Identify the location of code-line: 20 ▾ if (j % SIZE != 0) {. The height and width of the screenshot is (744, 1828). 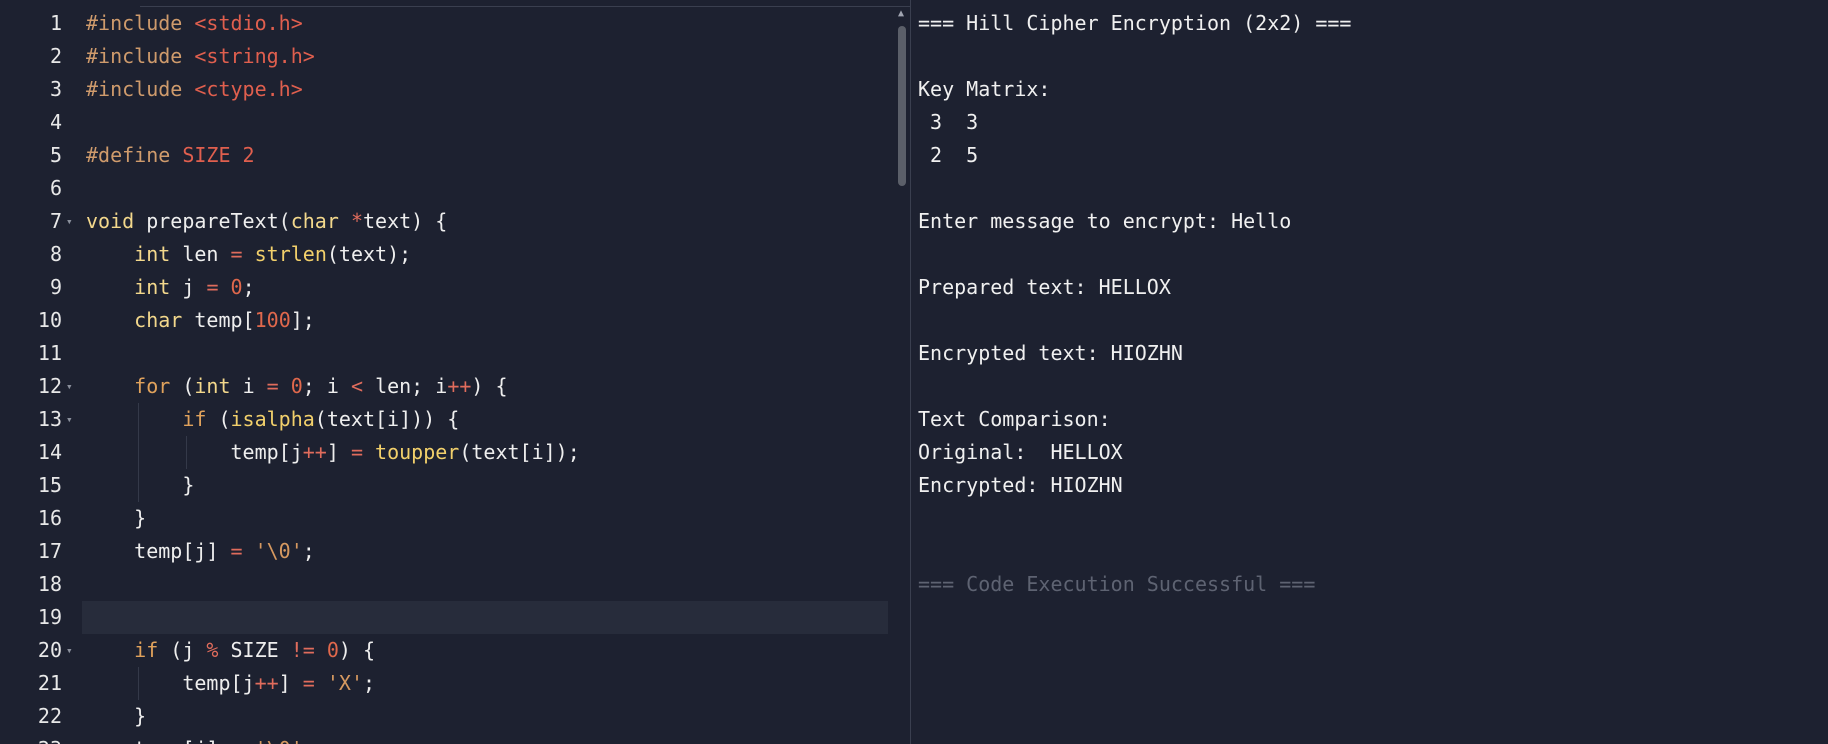
(444, 650).